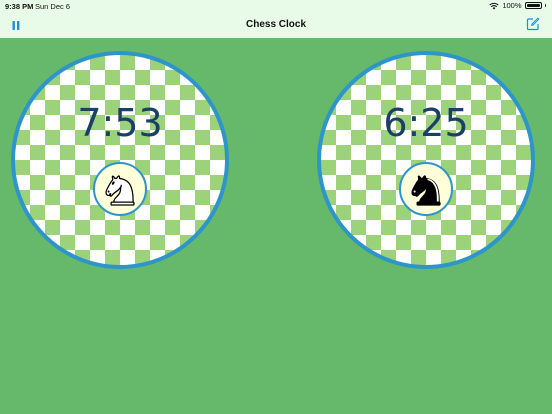 This screenshot has width=552, height=414. I want to click on black-knight-icon, so click(426, 190).